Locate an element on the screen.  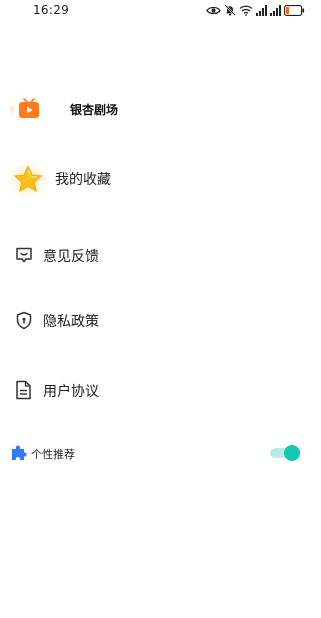
brand-label: 银杏剧场 is located at coordinates (94, 110).